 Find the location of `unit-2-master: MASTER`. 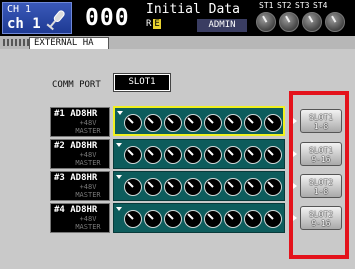

unit-2-master: MASTER is located at coordinates (88, 163).